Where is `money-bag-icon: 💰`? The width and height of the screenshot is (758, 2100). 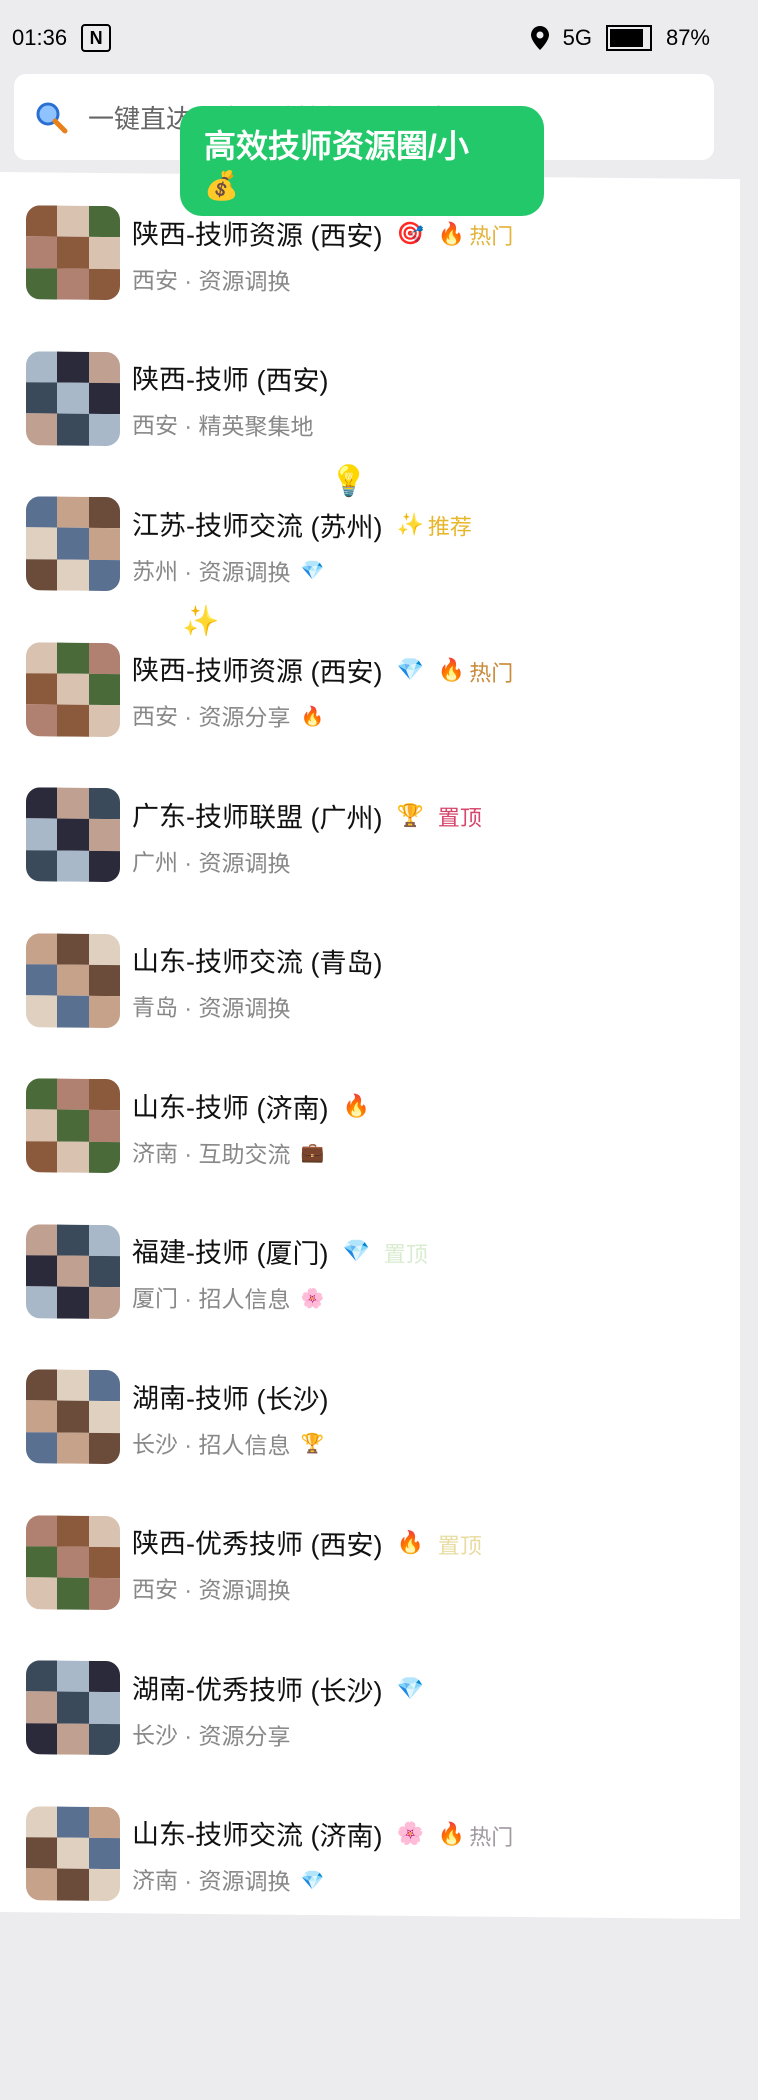 money-bag-icon: 💰 is located at coordinates (221, 185).